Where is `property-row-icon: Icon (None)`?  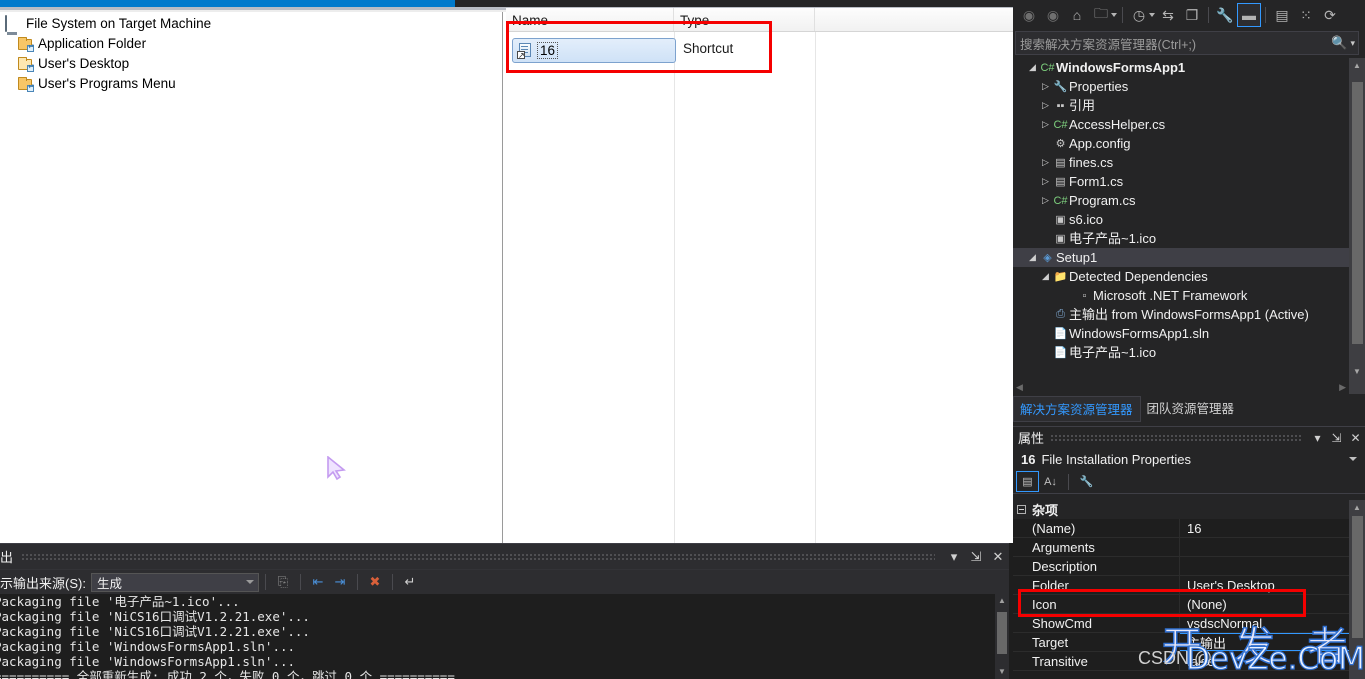
property-row-icon: Icon (None) is located at coordinates (1181, 604).